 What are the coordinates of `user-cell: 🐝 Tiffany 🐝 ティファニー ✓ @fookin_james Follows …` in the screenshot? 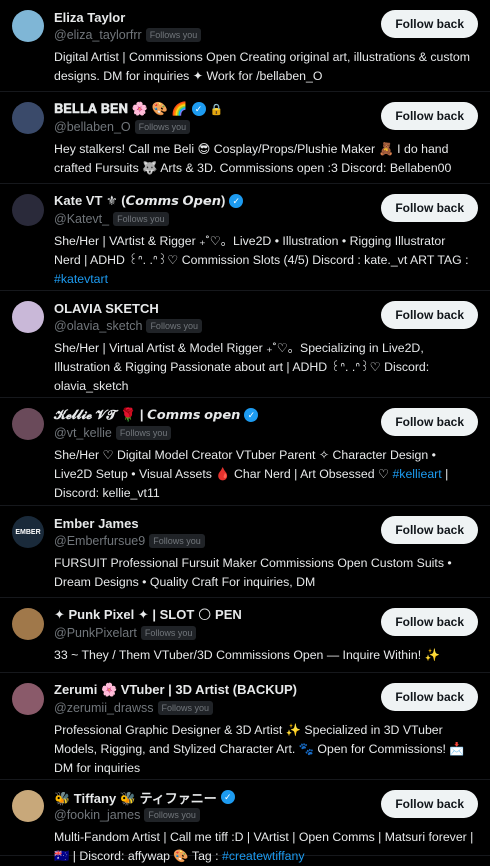 It's located at (245, 821).